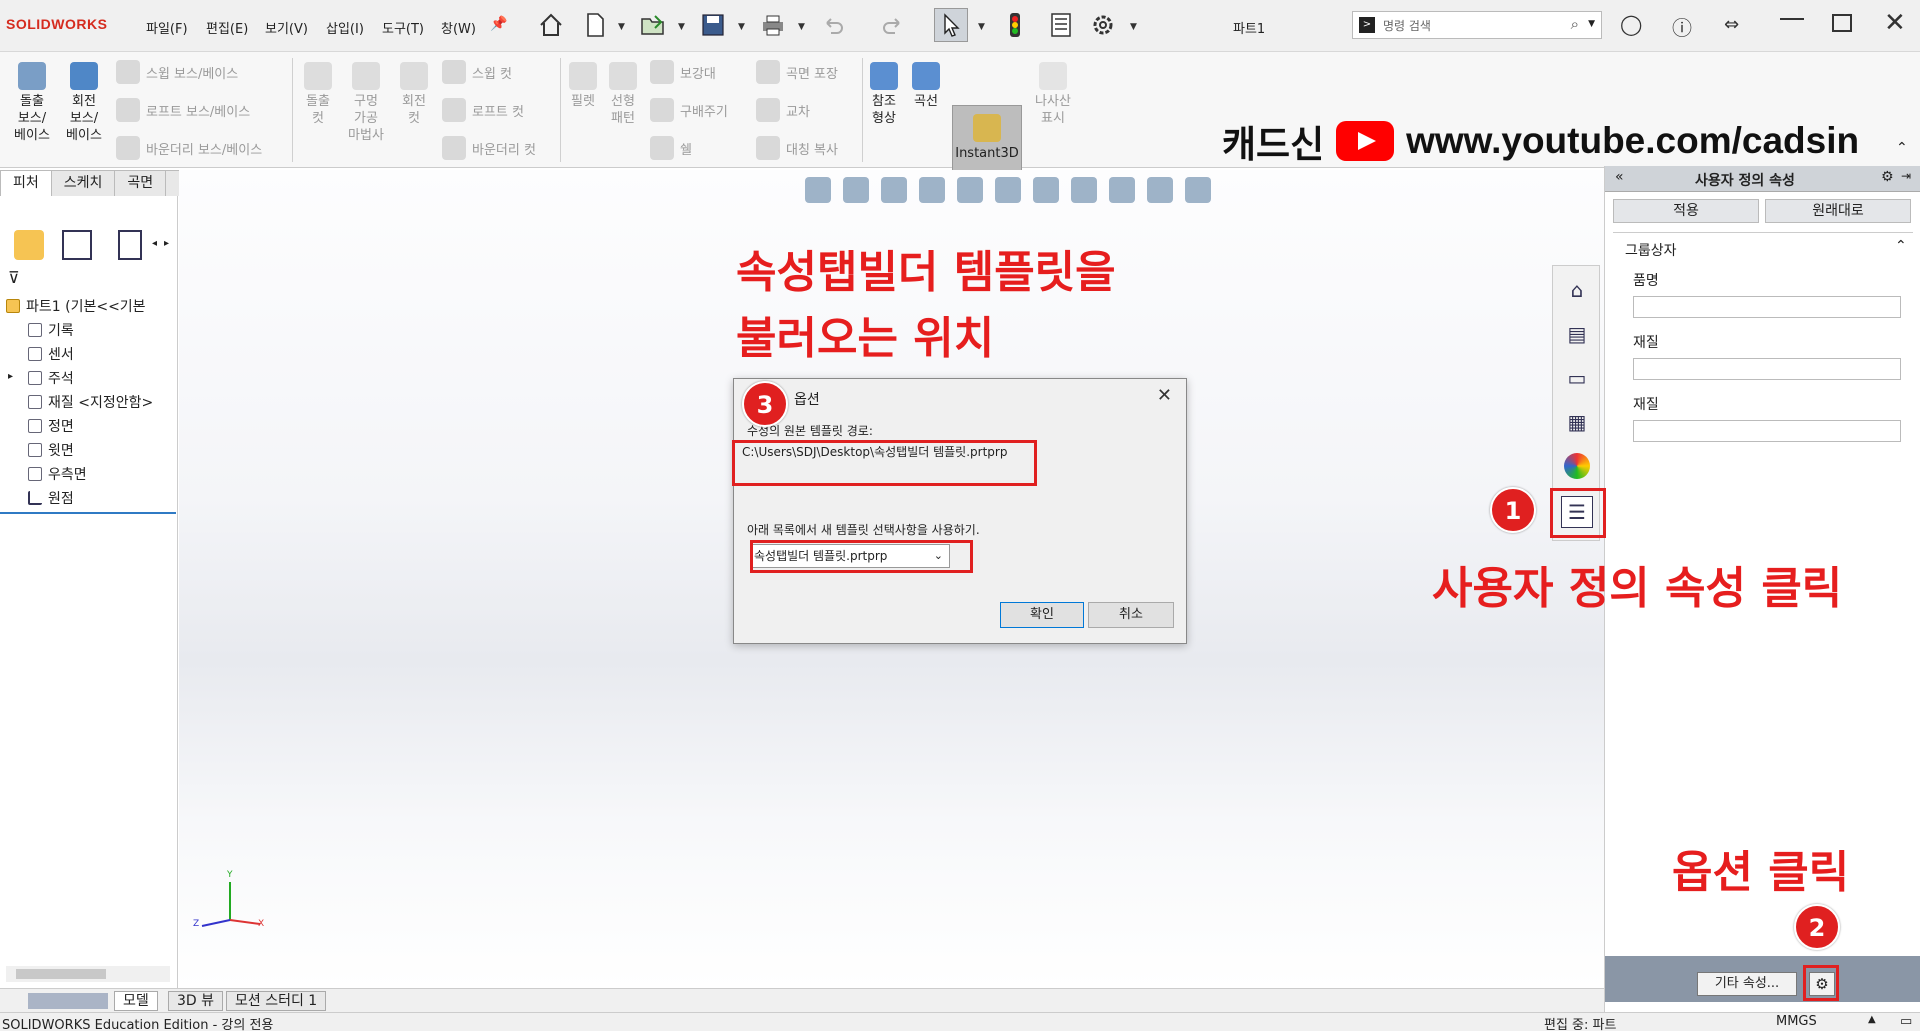 The width and height of the screenshot is (1920, 1033). I want to click on undo-icon, so click(833, 25).